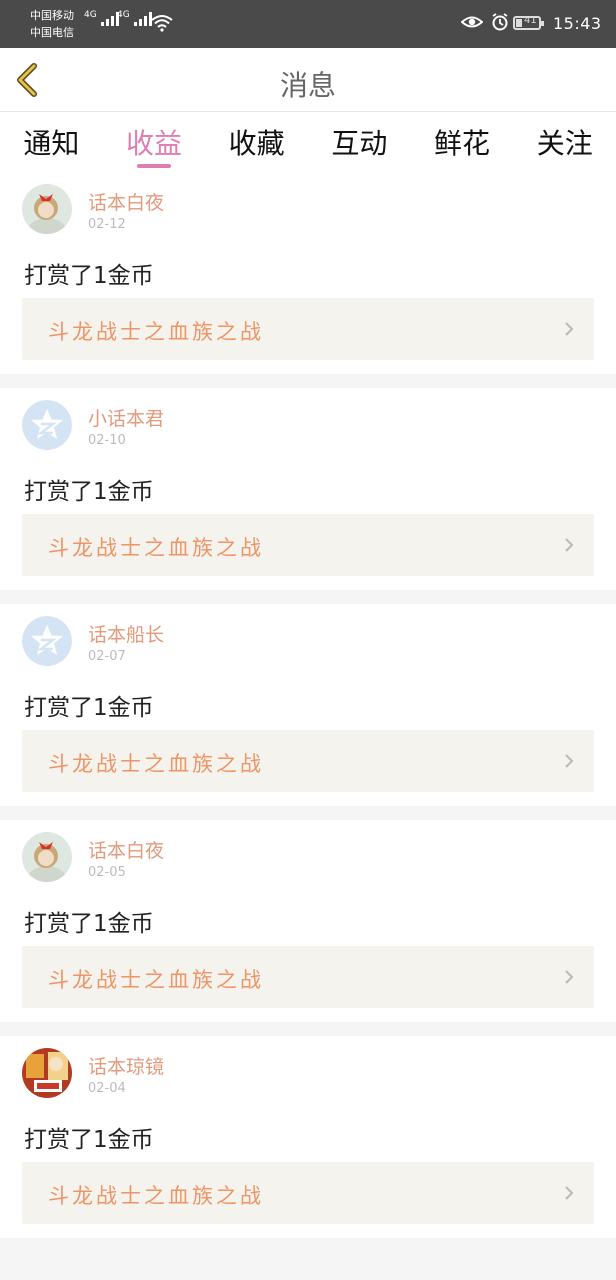 Image resolution: width=616 pixels, height=1280 pixels. I want to click on tab-earnings: 收益, so click(154, 142).